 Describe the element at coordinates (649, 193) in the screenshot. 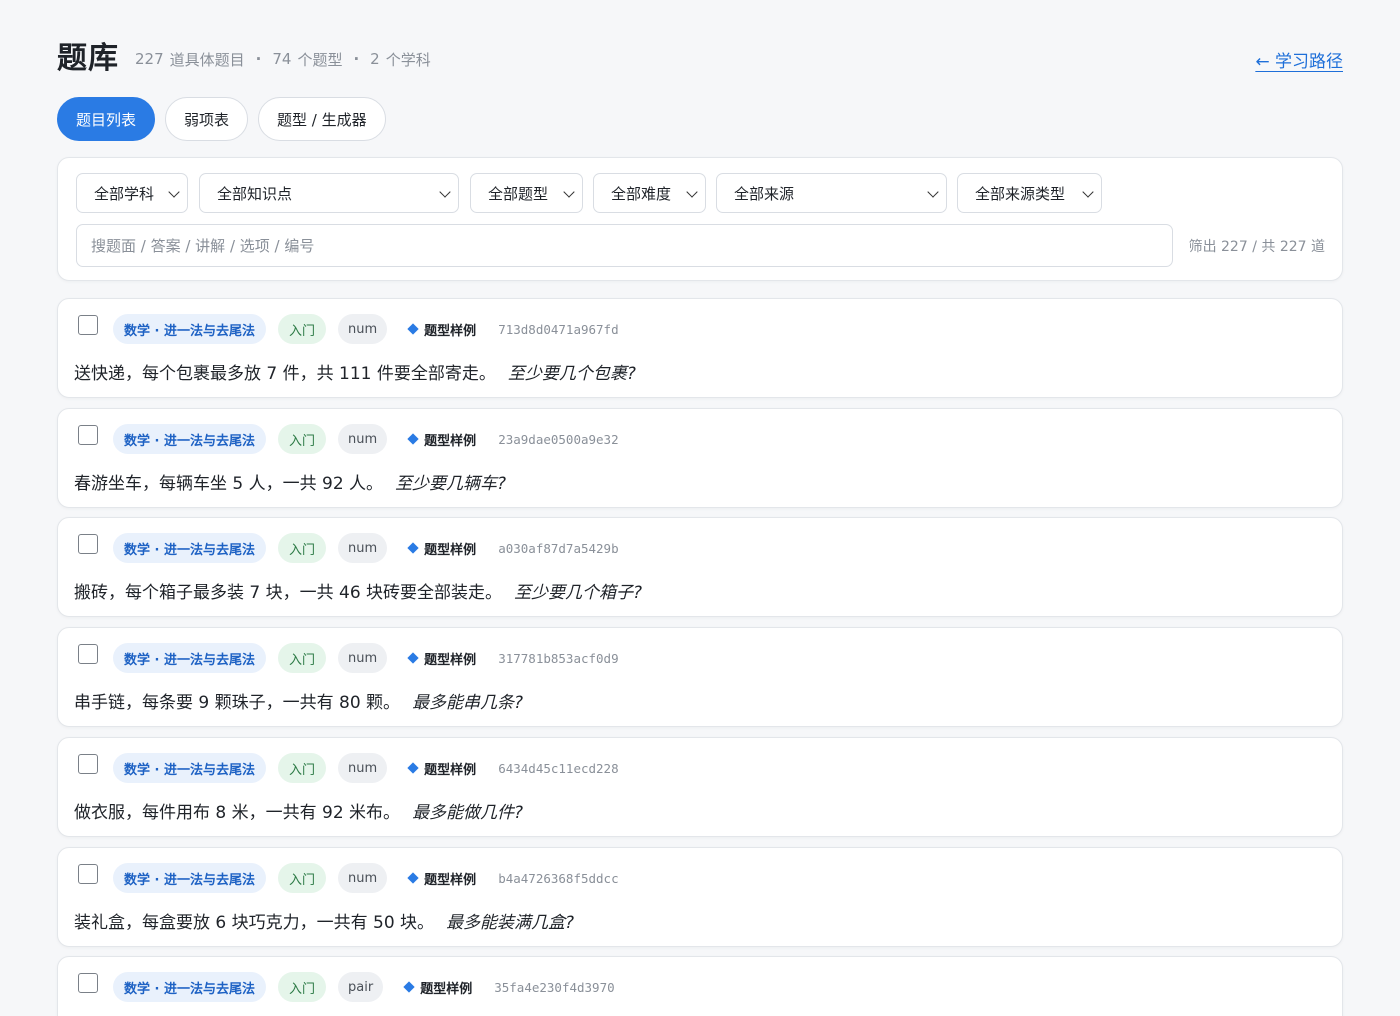

I see `difficulty-filter-select: 全部难度` at that location.